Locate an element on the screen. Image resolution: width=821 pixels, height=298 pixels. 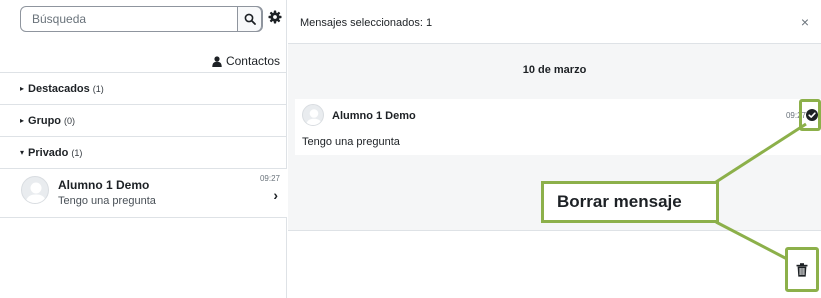
chevron-right-icon: › is located at coordinates (275, 195).